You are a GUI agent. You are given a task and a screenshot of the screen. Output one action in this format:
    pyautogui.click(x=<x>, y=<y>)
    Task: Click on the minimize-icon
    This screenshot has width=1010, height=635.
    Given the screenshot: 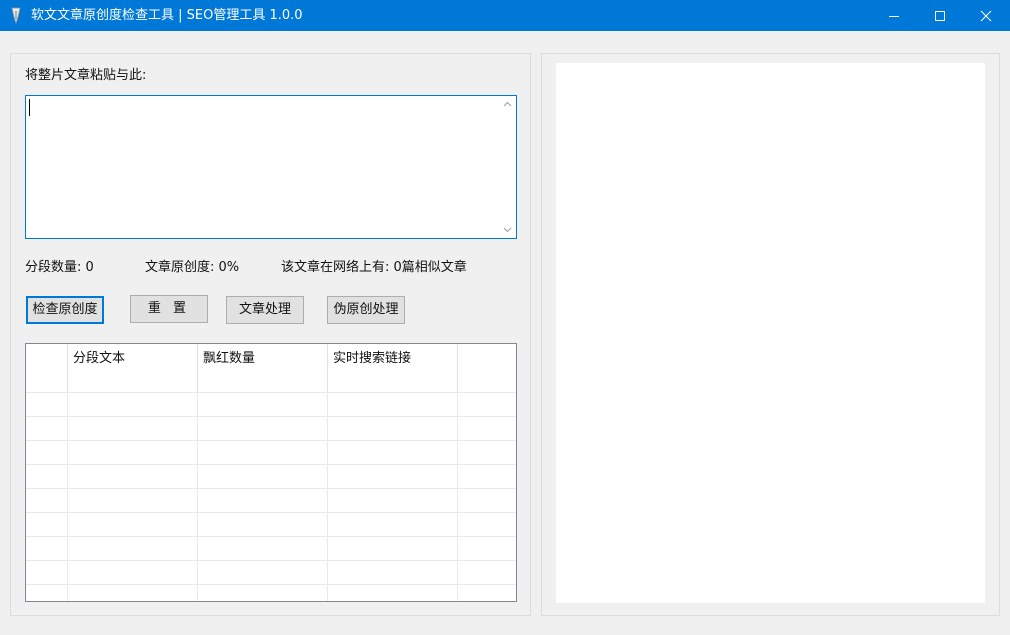 What is the action you would take?
    pyautogui.click(x=894, y=16)
    